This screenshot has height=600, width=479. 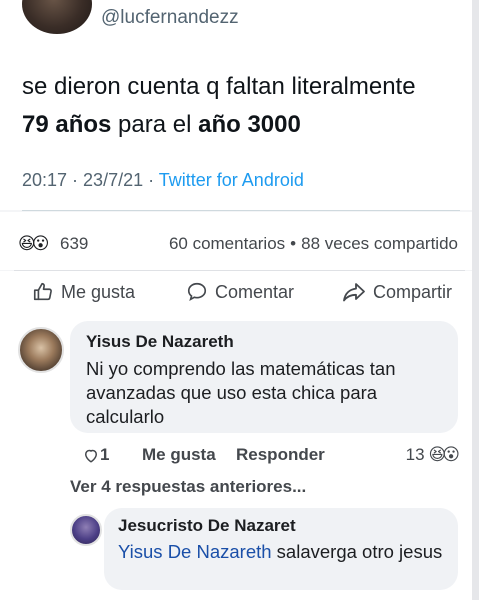 I want to click on tweet-date: 23/7/21, so click(x=113, y=180).